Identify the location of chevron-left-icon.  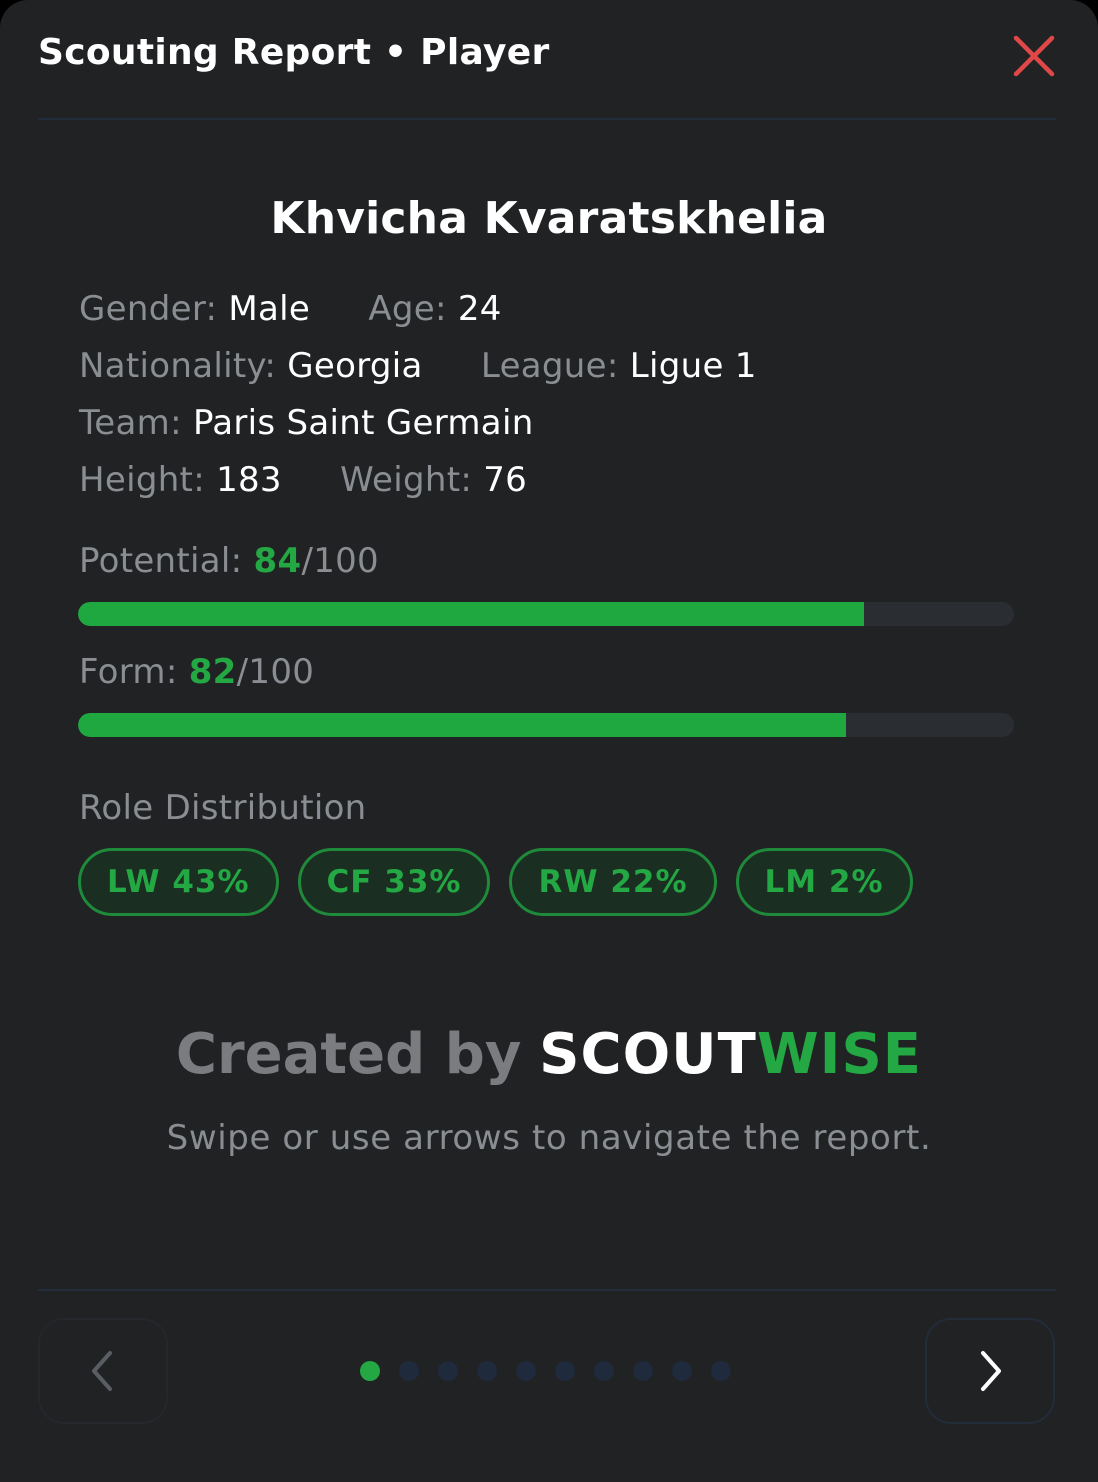
(102, 1371).